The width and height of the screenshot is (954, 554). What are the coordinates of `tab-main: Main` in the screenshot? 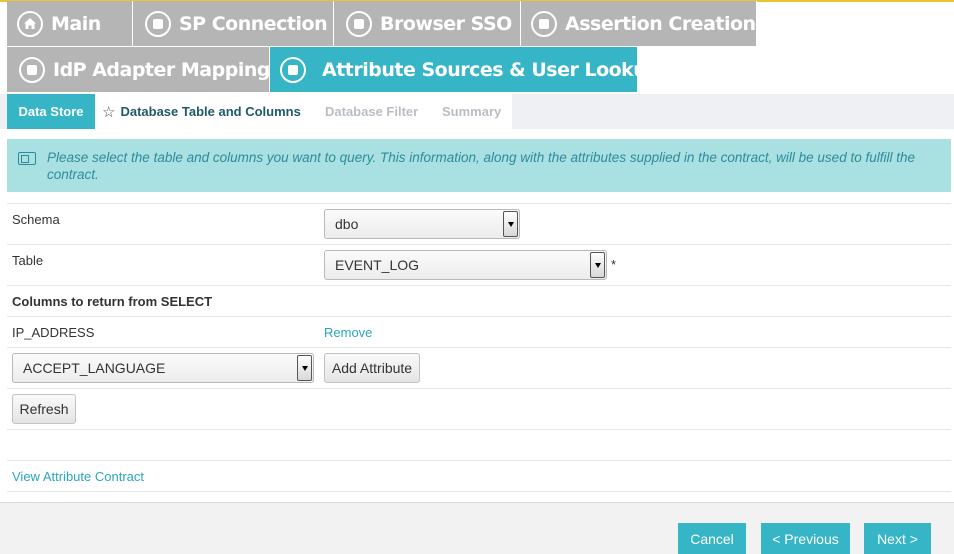 It's located at (70, 24).